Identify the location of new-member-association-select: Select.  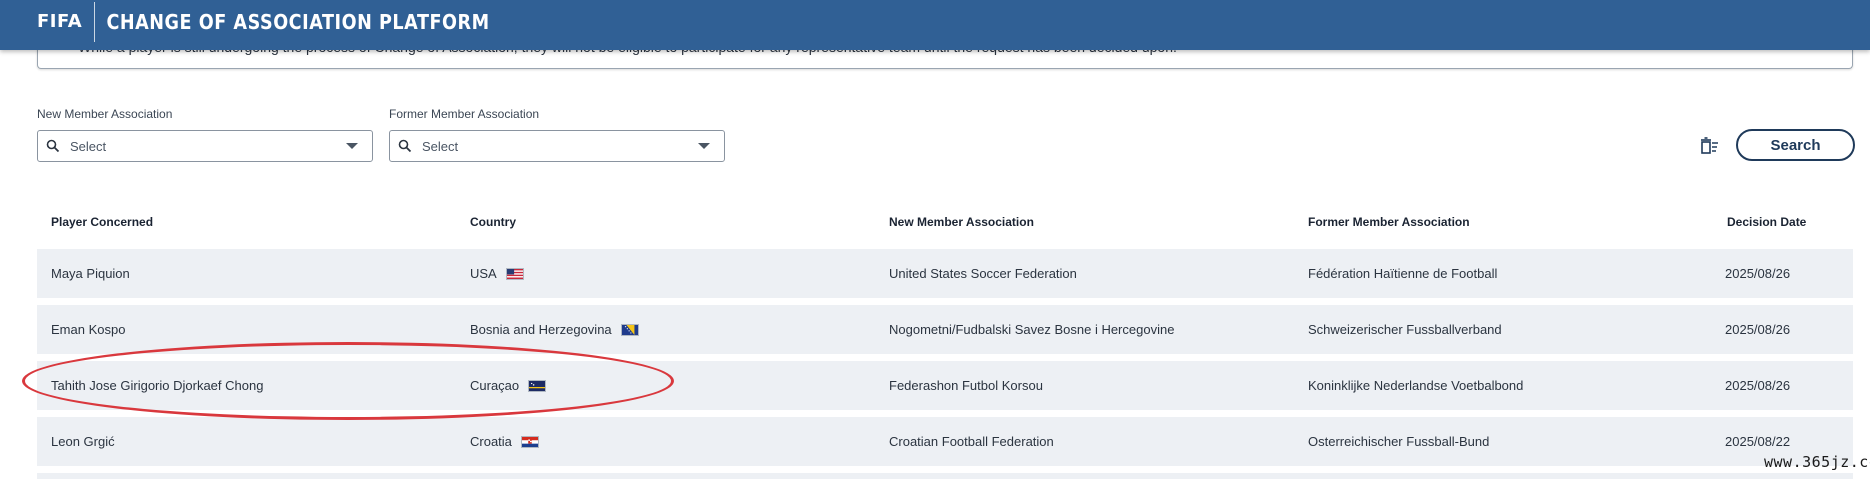
(205, 146).